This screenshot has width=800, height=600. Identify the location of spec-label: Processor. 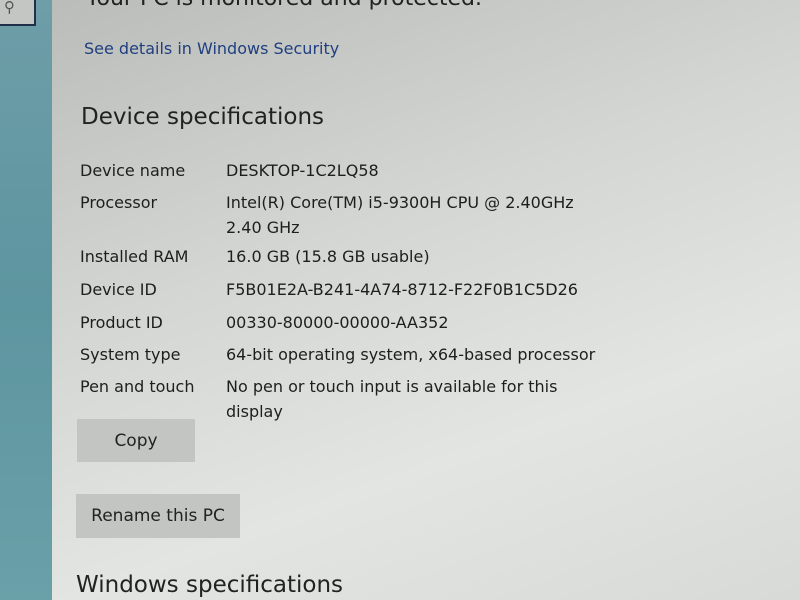
(119, 202).